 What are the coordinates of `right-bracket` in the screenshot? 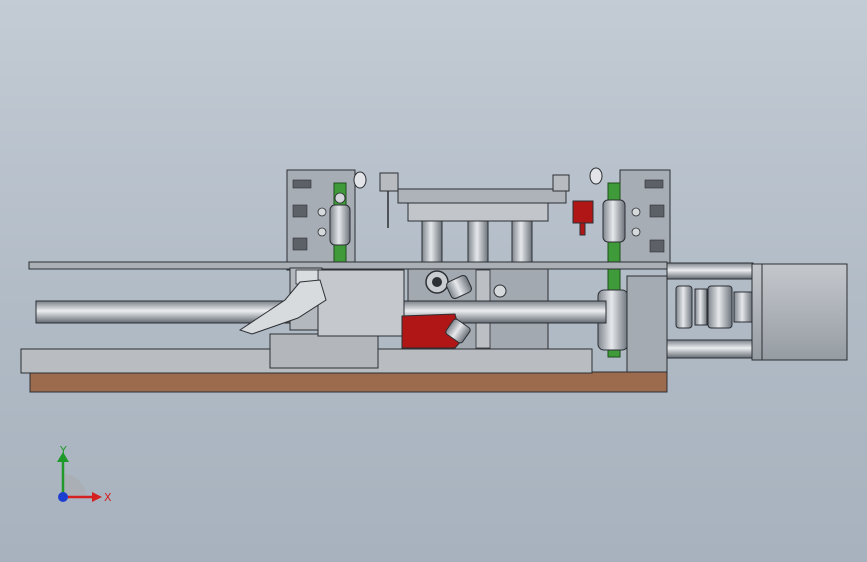 It's located at (645, 219).